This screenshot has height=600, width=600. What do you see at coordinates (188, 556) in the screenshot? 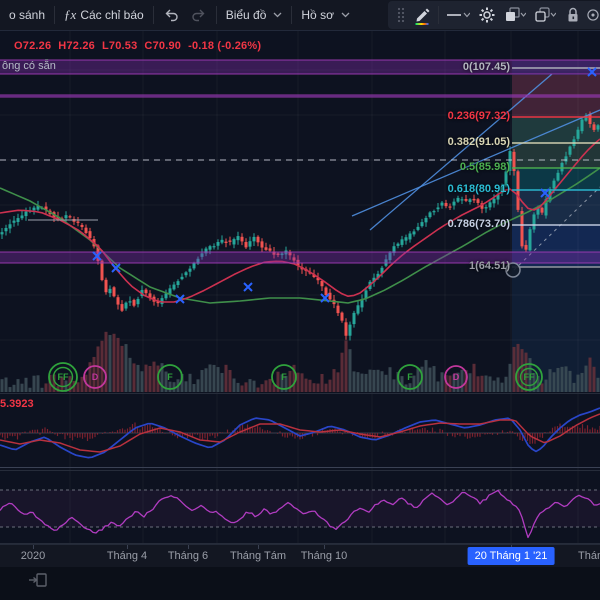
I see `axis-label: Tháng 6` at bounding box center [188, 556].